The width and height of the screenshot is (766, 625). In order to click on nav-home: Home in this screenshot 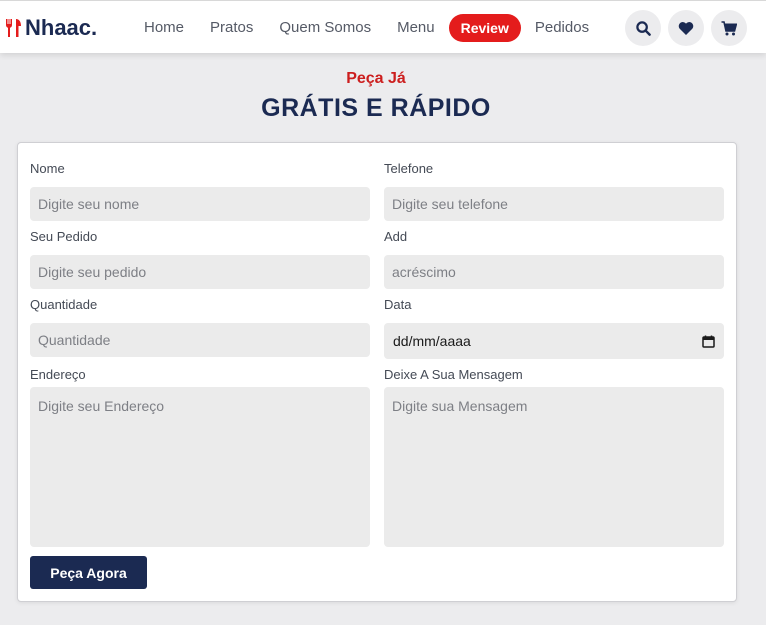, I will do `click(164, 28)`.